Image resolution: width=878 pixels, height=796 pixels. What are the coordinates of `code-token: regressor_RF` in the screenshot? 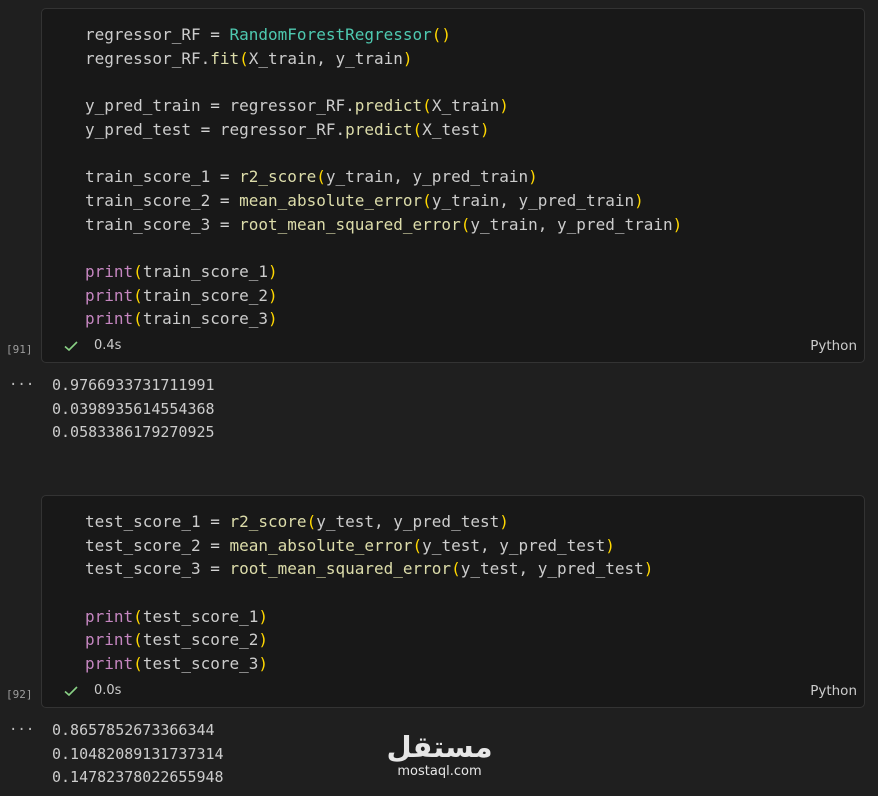 It's located at (143, 34).